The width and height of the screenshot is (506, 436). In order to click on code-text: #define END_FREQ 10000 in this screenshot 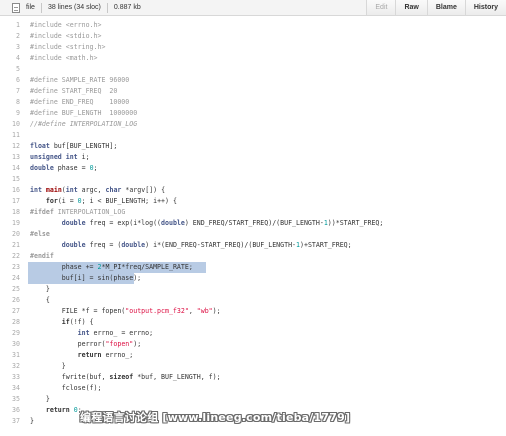, I will do `click(79, 102)`.